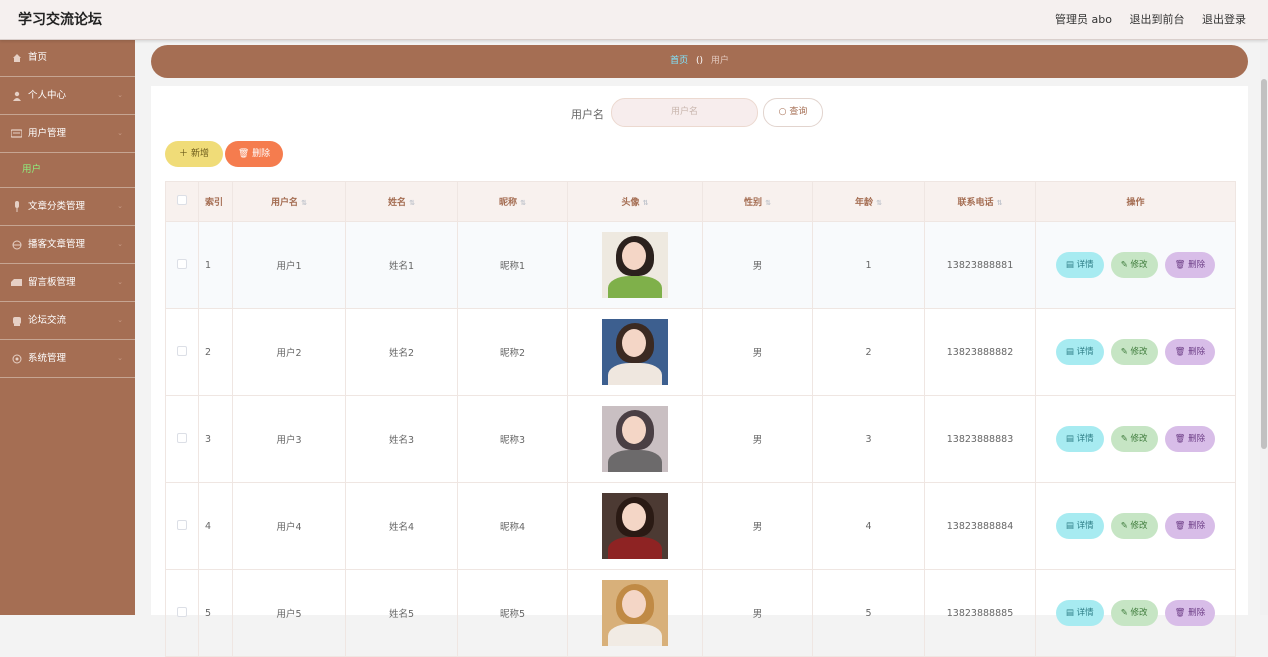 The width and height of the screenshot is (1268, 657). Describe the element at coordinates (980, 265) in the screenshot. I see `cell-phone: 13823888881` at that location.